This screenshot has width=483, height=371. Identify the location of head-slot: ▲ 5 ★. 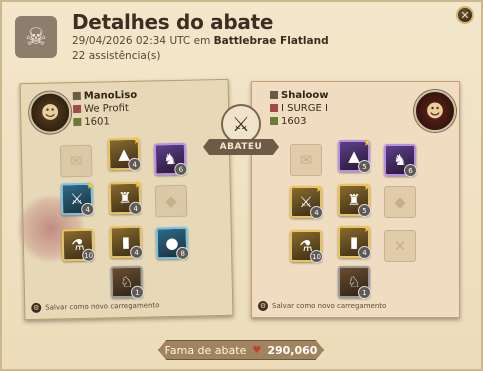
(355, 155).